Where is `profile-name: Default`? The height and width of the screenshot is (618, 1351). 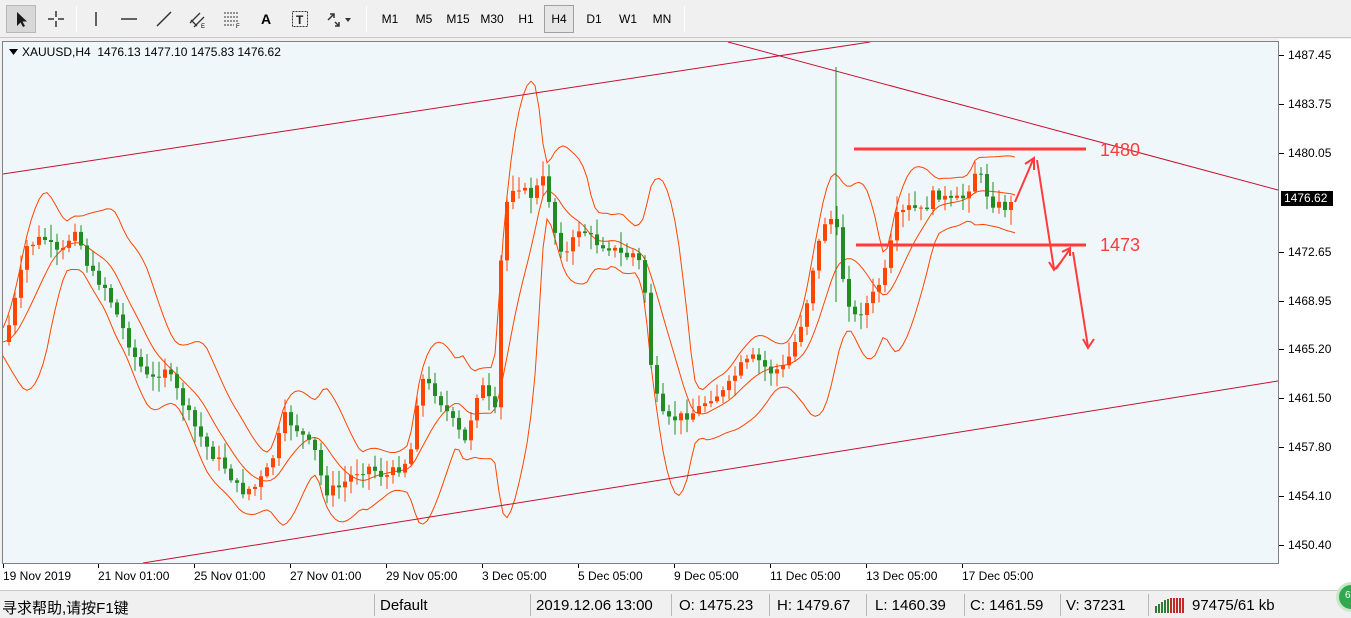
profile-name: Default is located at coordinates (404, 605).